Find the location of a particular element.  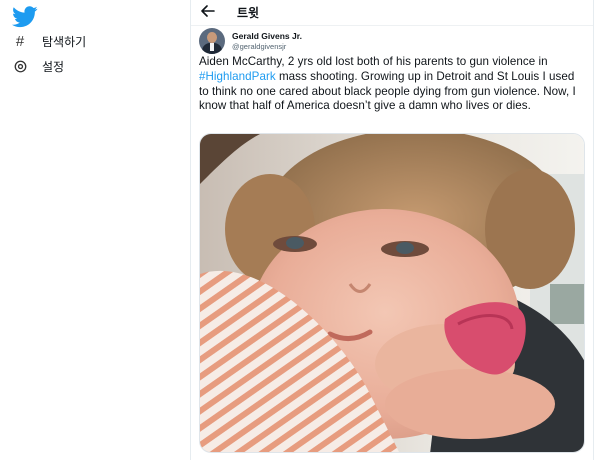

sidebar-item-settings: 설정 is located at coordinates (38, 66).